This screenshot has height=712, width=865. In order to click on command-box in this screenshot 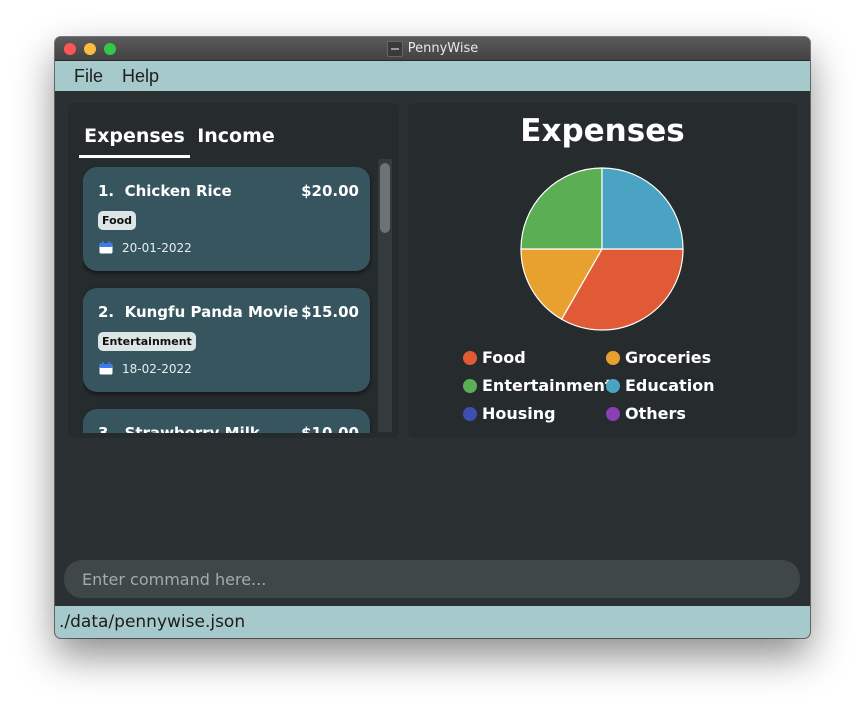, I will do `click(432, 579)`.